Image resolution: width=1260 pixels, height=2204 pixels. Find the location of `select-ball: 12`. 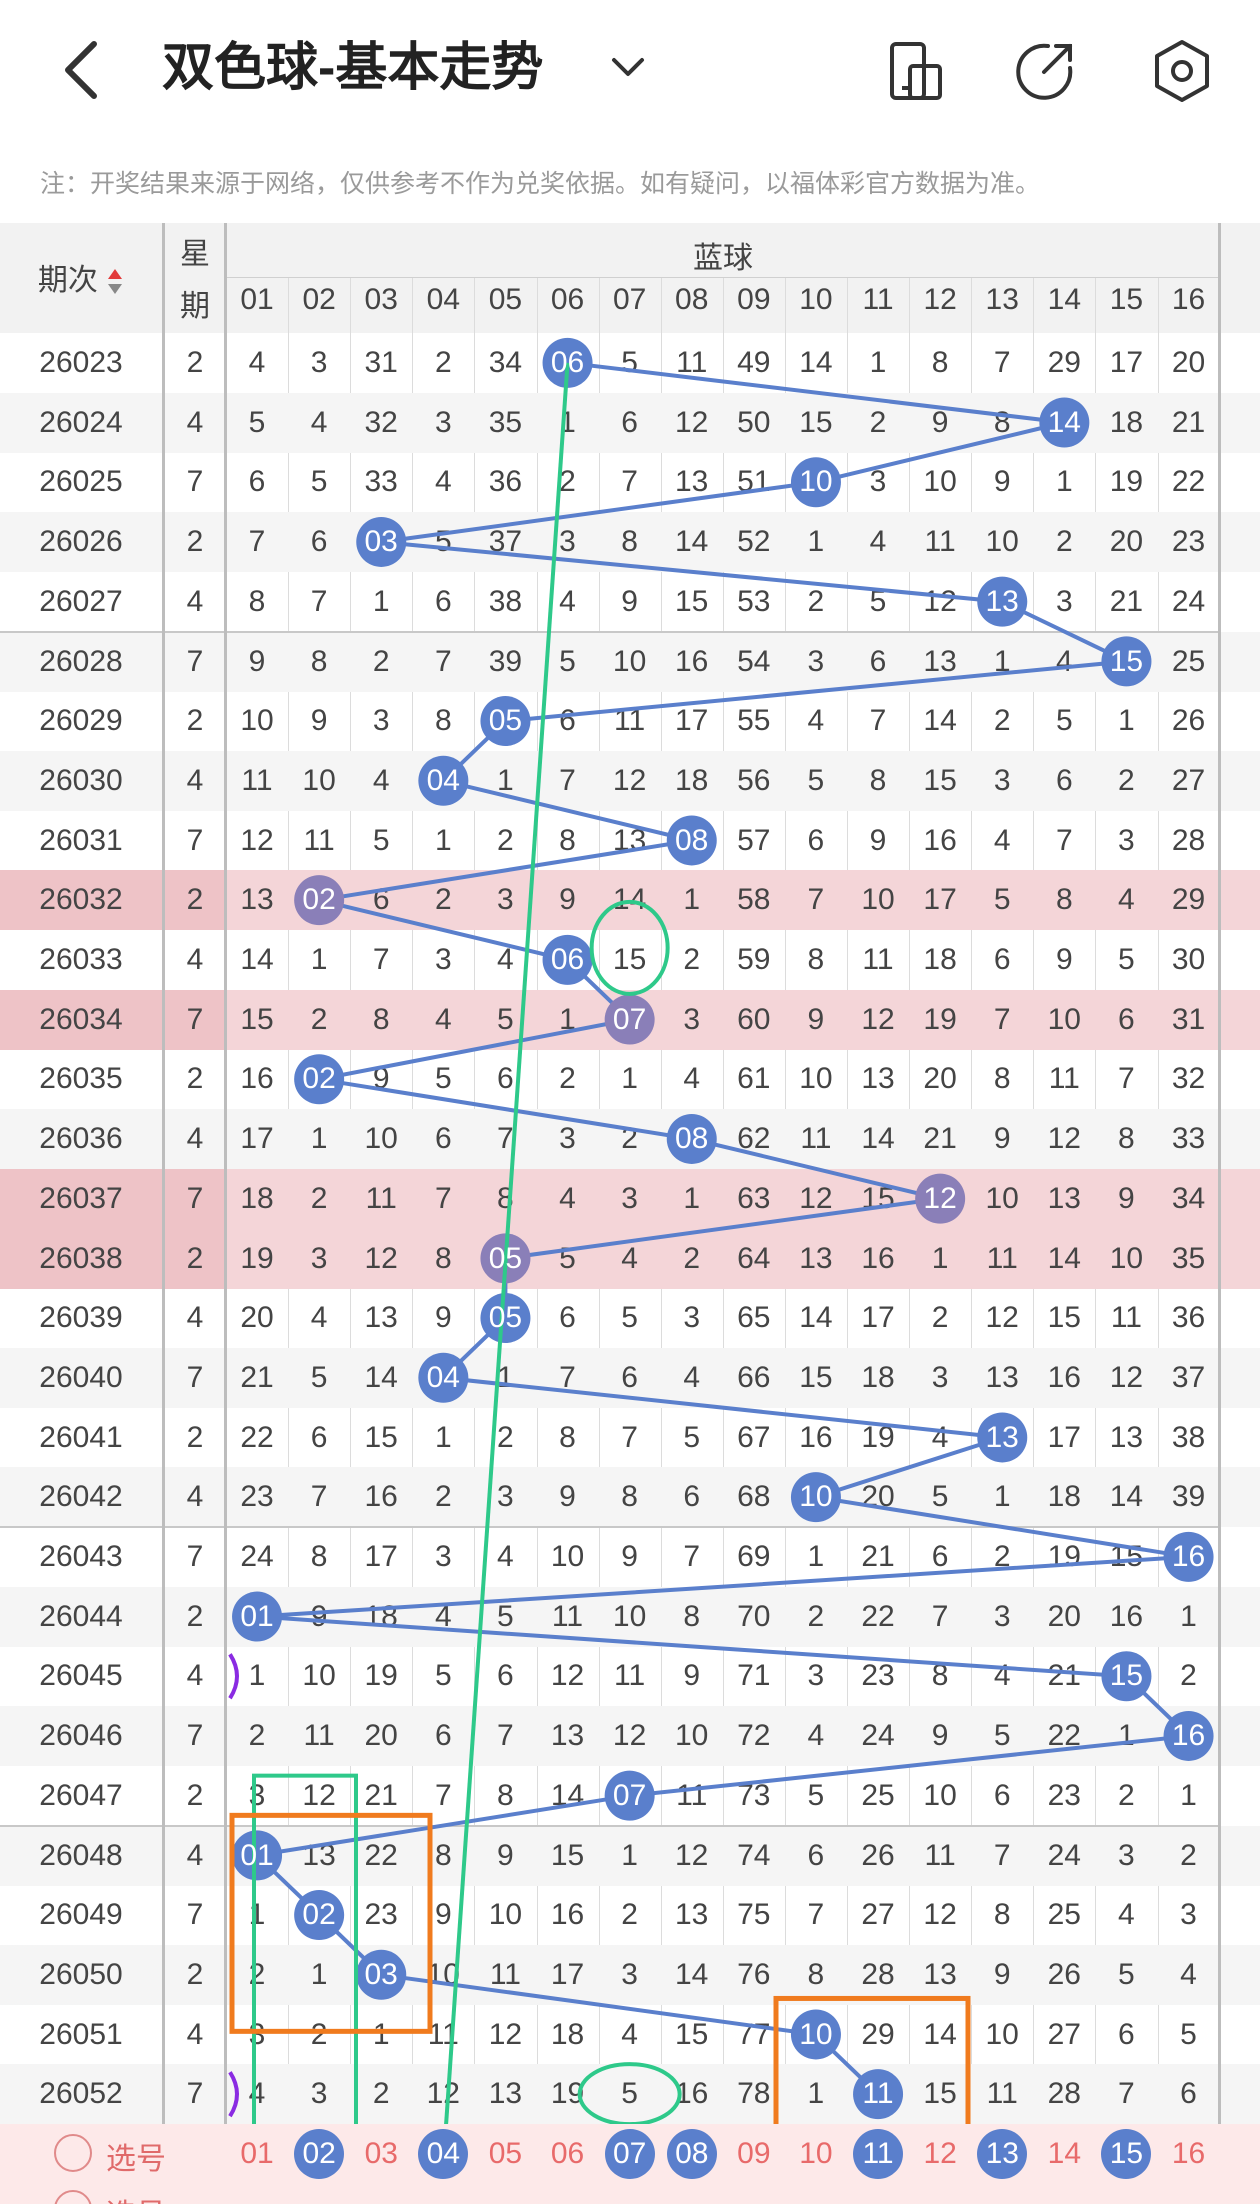

select-ball: 12 is located at coordinates (940, 2154).